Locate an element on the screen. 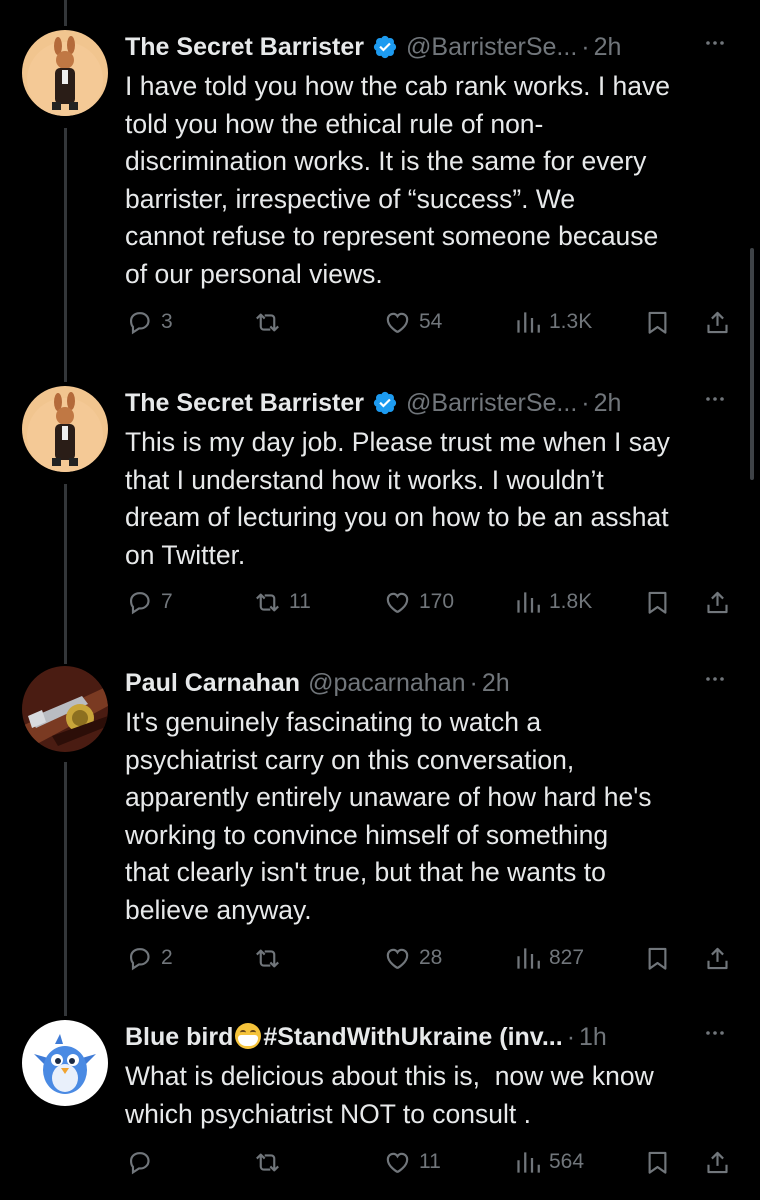 Image resolution: width=760 pixels, height=1200 pixels. face-with-medical-mask-emoji-icon is located at coordinates (248, 1035).